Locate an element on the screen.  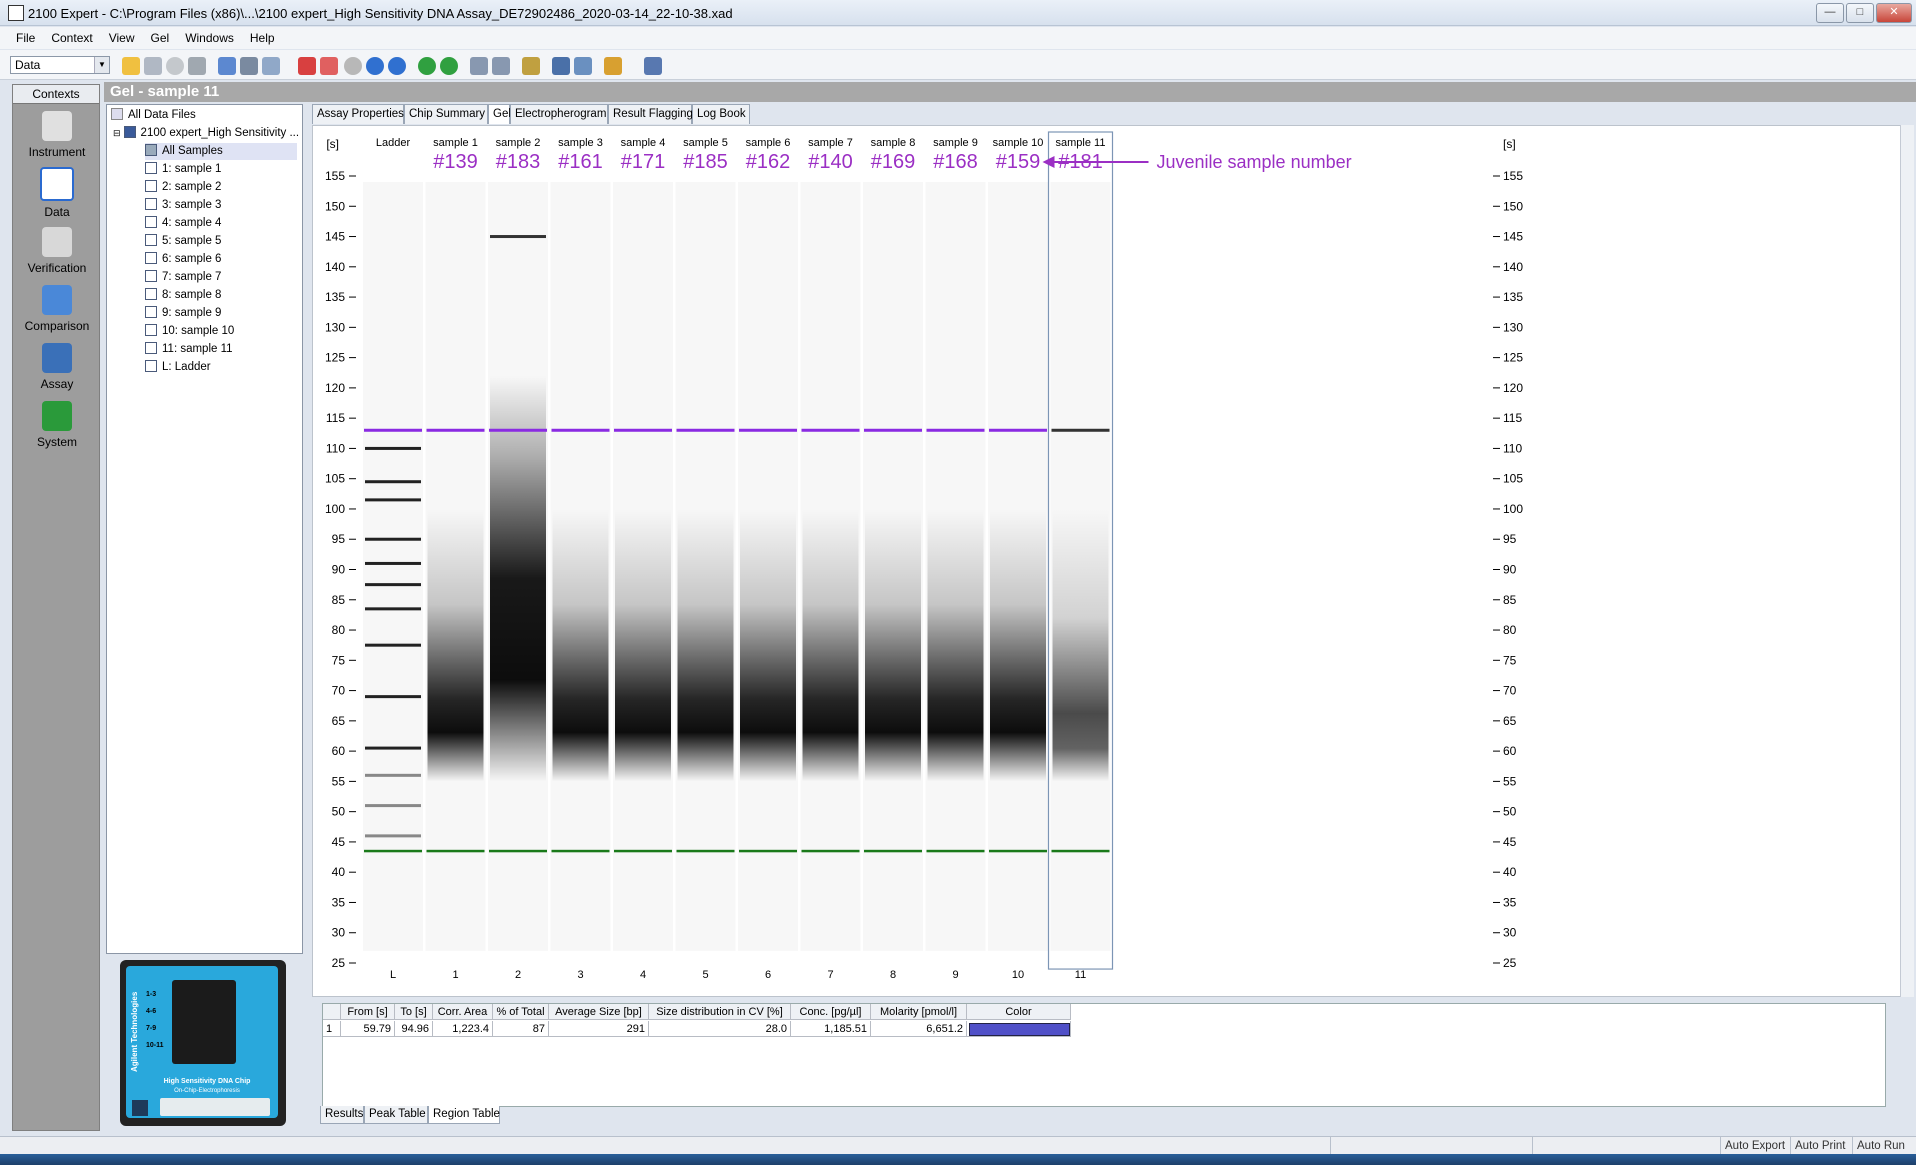
open-icon is located at coordinates (131, 66).